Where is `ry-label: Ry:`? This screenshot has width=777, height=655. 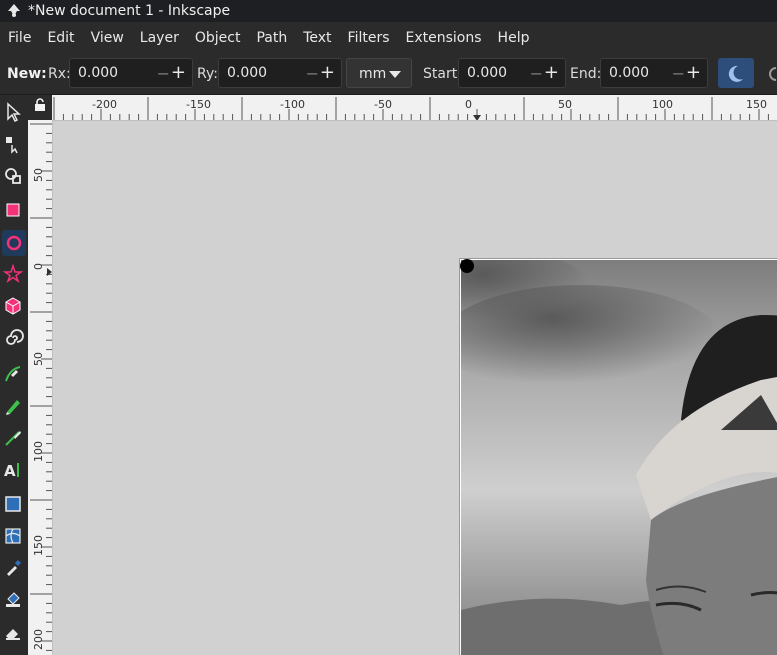 ry-label: Ry: is located at coordinates (207, 74).